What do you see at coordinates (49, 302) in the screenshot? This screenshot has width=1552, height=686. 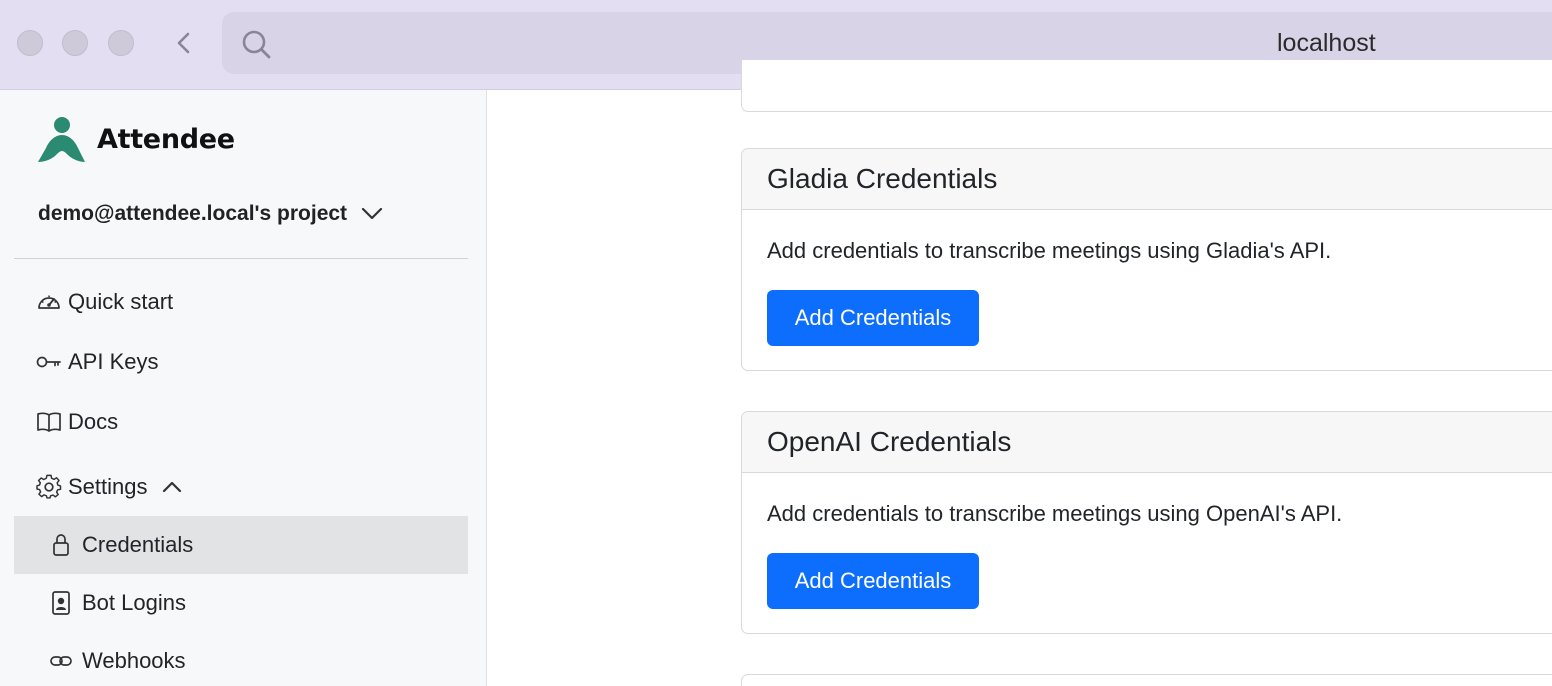 I see `speedometer-icon` at bounding box center [49, 302].